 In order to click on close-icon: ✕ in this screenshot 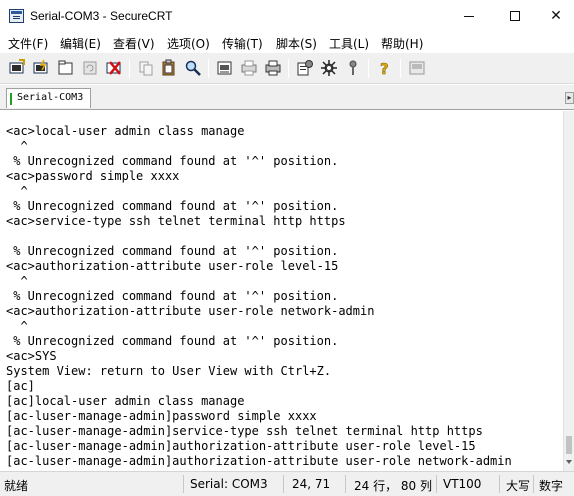, I will do `click(556, 16)`.